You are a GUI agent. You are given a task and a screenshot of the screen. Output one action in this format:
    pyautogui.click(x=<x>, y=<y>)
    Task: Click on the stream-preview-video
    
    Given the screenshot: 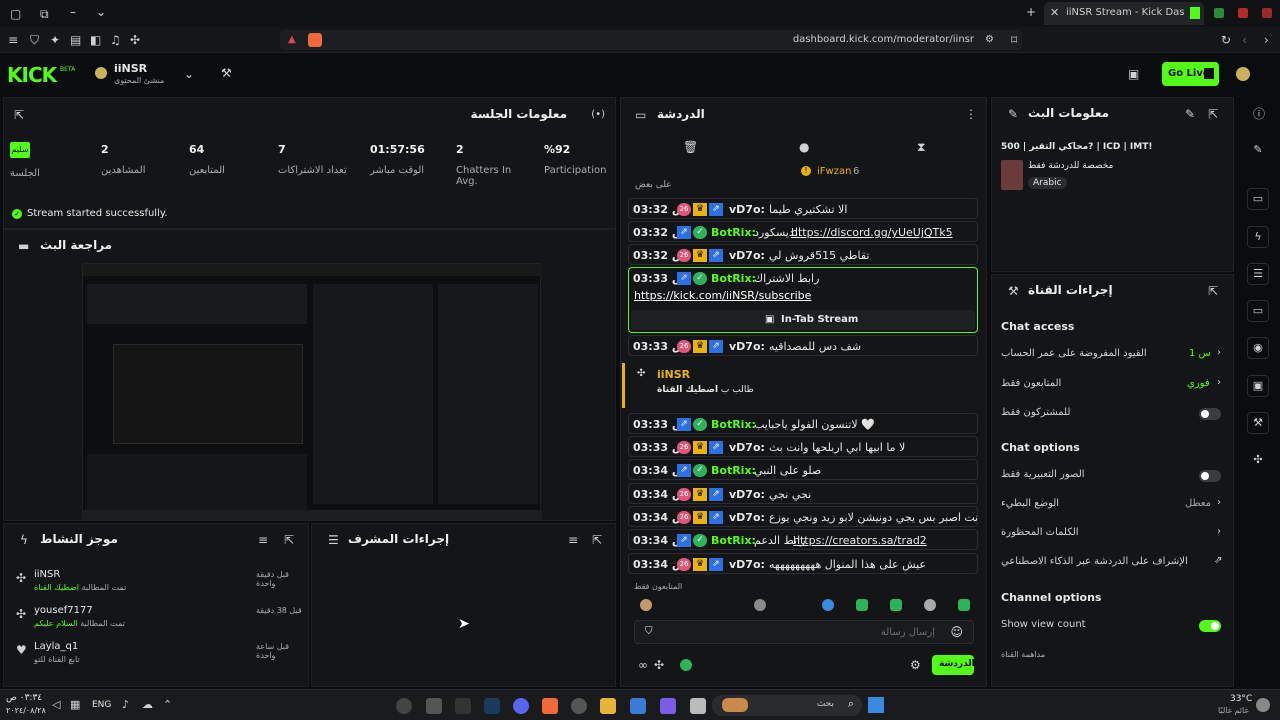 What is the action you would take?
    pyautogui.click(x=312, y=391)
    